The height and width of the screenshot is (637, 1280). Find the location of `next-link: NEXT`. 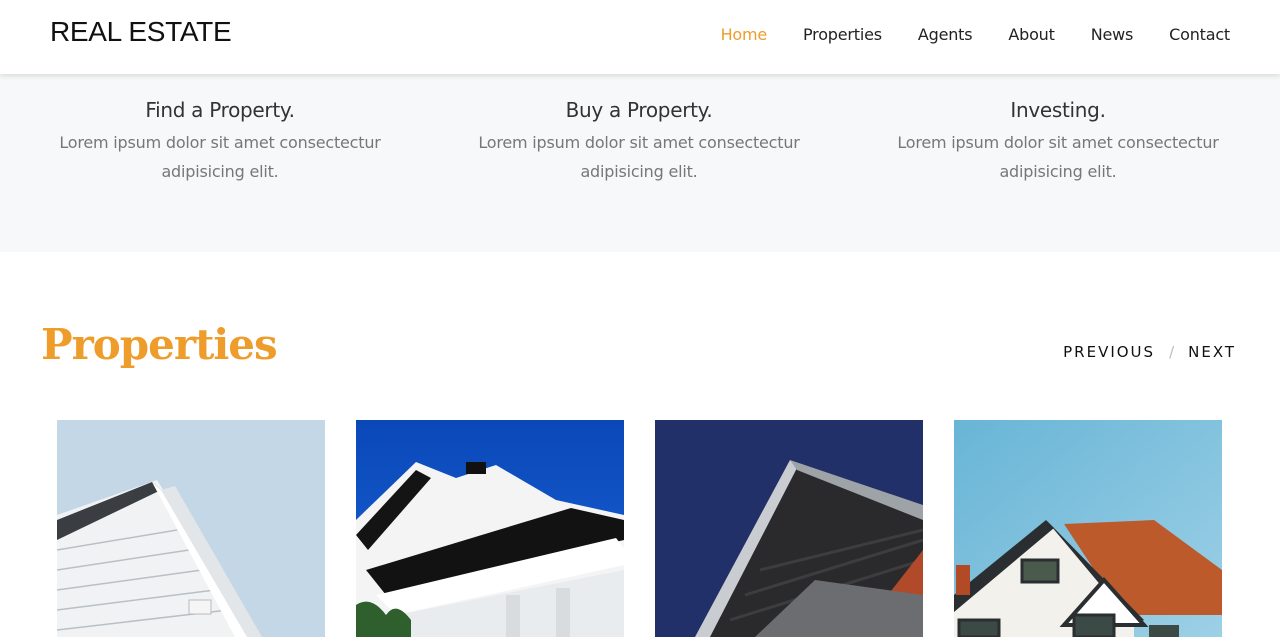

next-link: NEXT is located at coordinates (1212, 352).